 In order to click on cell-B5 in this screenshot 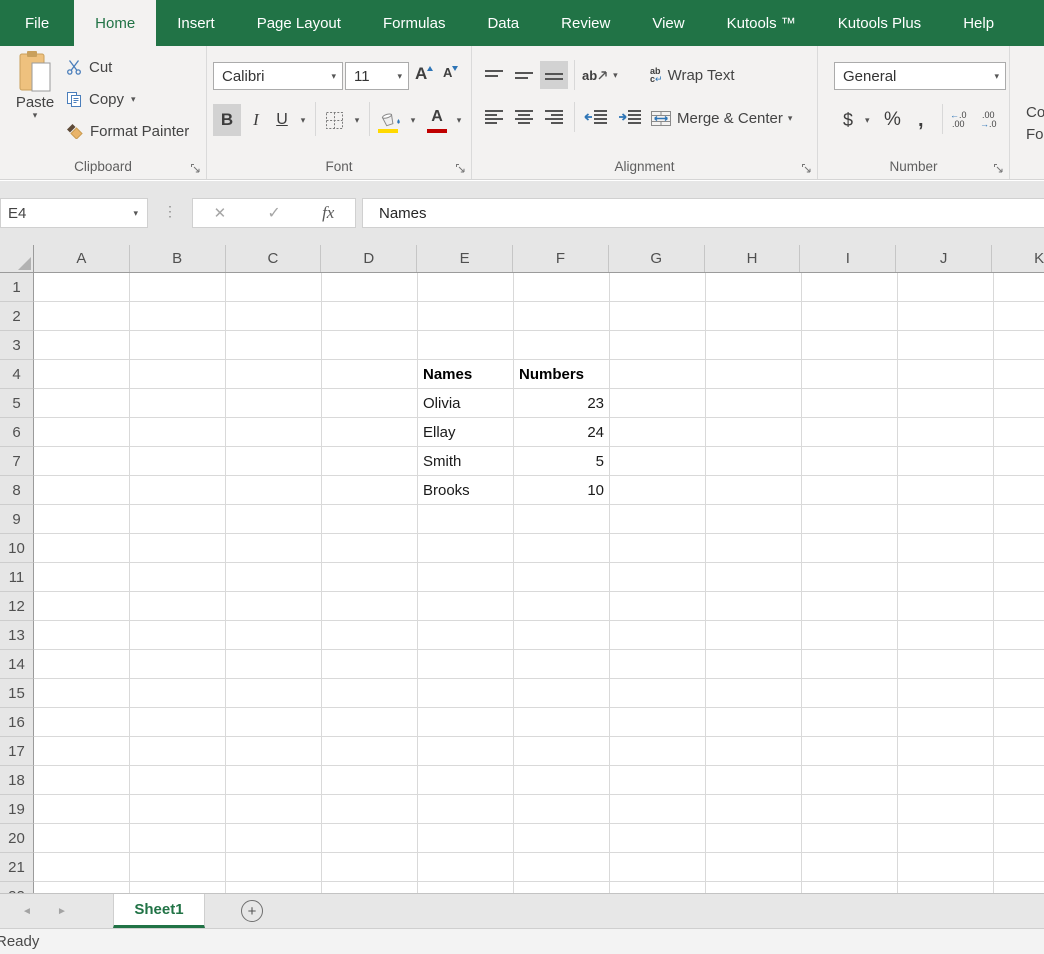, I will do `click(178, 403)`.